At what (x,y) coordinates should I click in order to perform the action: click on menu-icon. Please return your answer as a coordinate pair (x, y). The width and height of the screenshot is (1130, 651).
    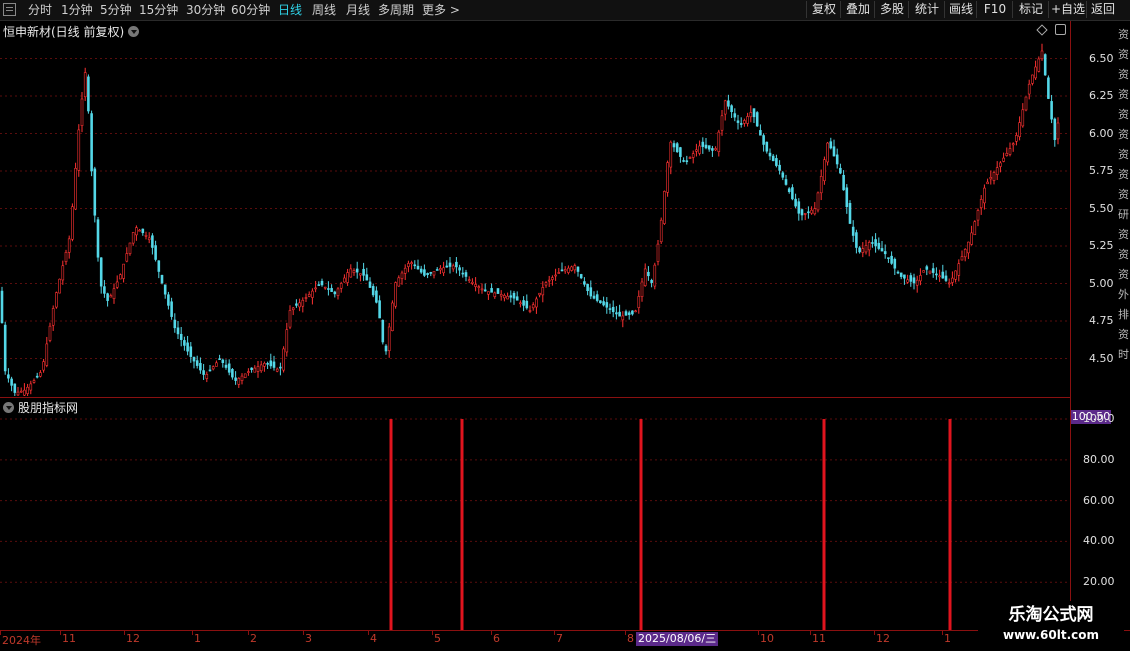
    Looking at the image, I should click on (9, 9).